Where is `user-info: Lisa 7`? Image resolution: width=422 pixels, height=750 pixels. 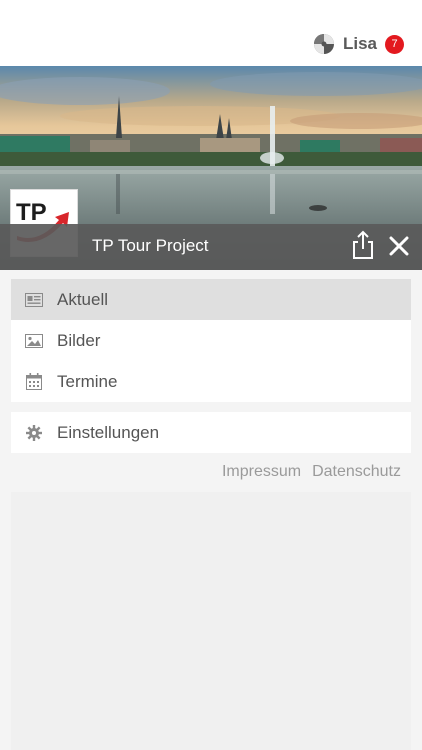
user-info: Lisa 7 is located at coordinates (358, 44).